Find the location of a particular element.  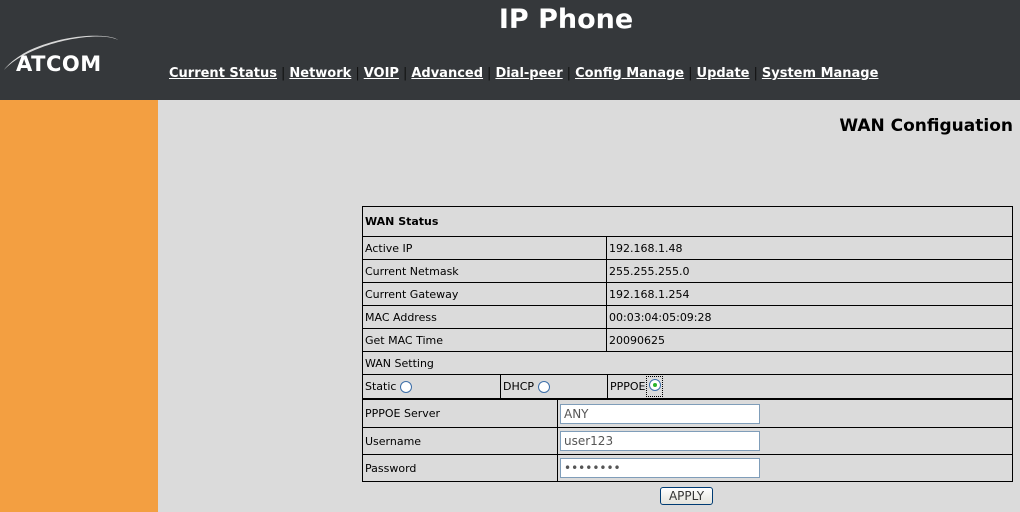

nav-voip: VOIP is located at coordinates (381, 73).